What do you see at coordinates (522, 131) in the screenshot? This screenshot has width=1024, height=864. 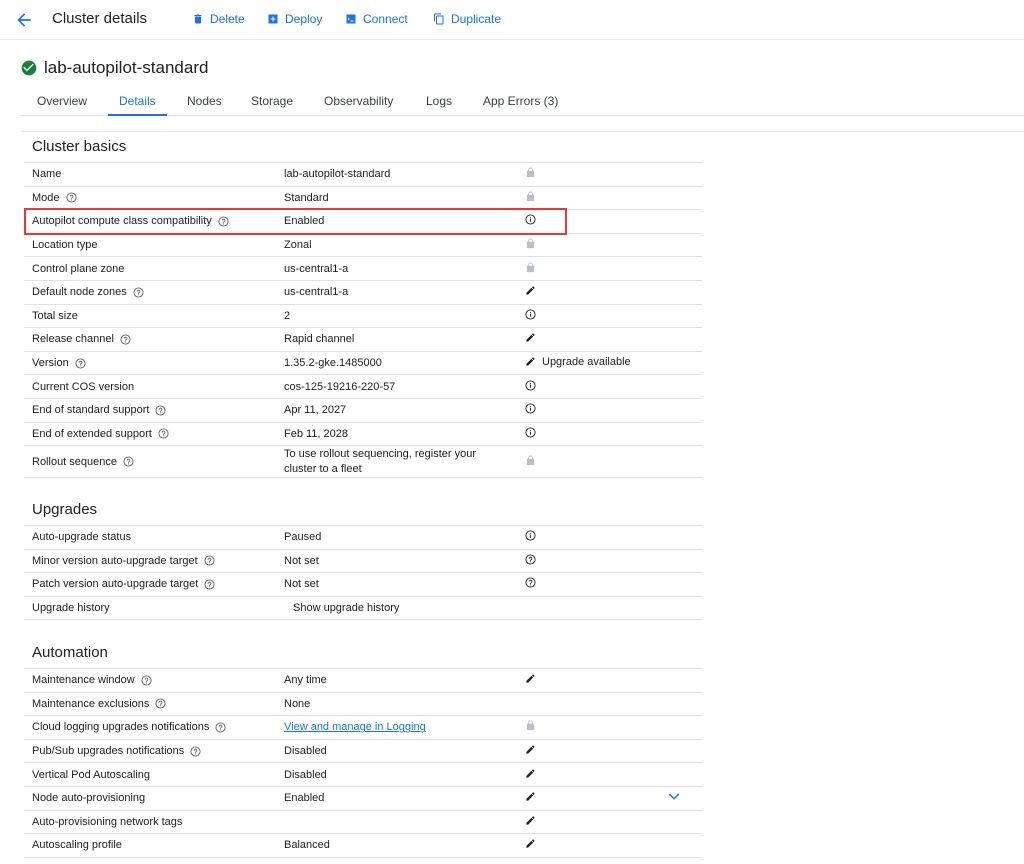 I see `content-divider` at bounding box center [522, 131].